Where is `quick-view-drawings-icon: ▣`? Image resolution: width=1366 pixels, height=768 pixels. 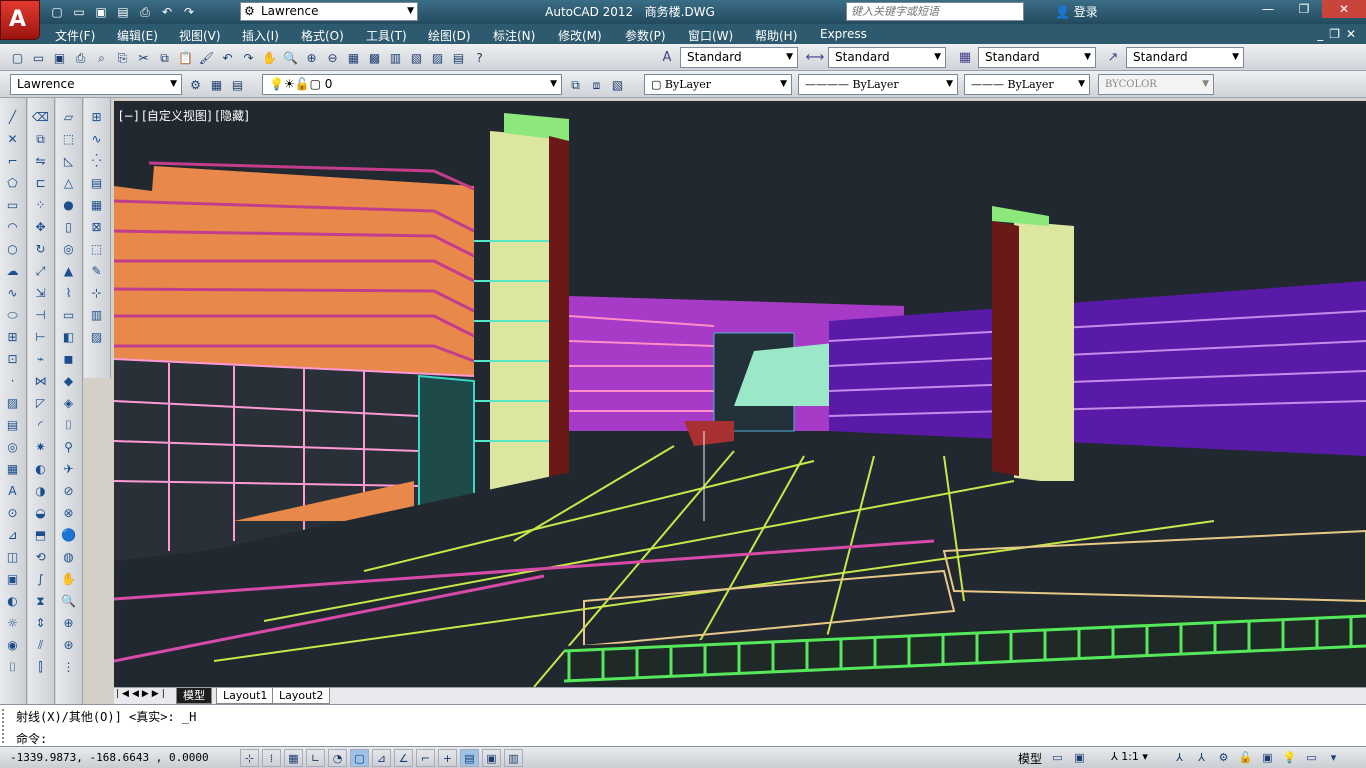 quick-view-drawings-icon: ▣ is located at coordinates (1079, 758).